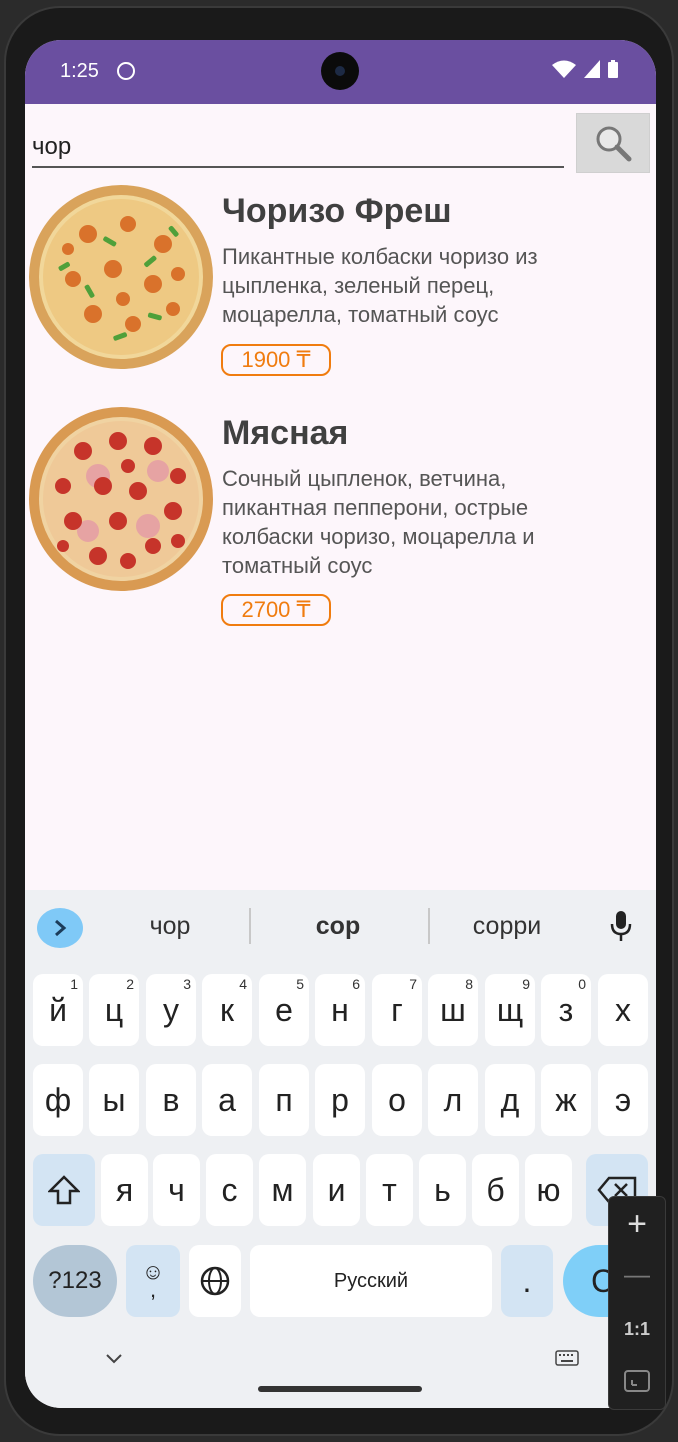 This screenshot has width=678, height=1442. I want to click on key-label: к, so click(227, 1009).